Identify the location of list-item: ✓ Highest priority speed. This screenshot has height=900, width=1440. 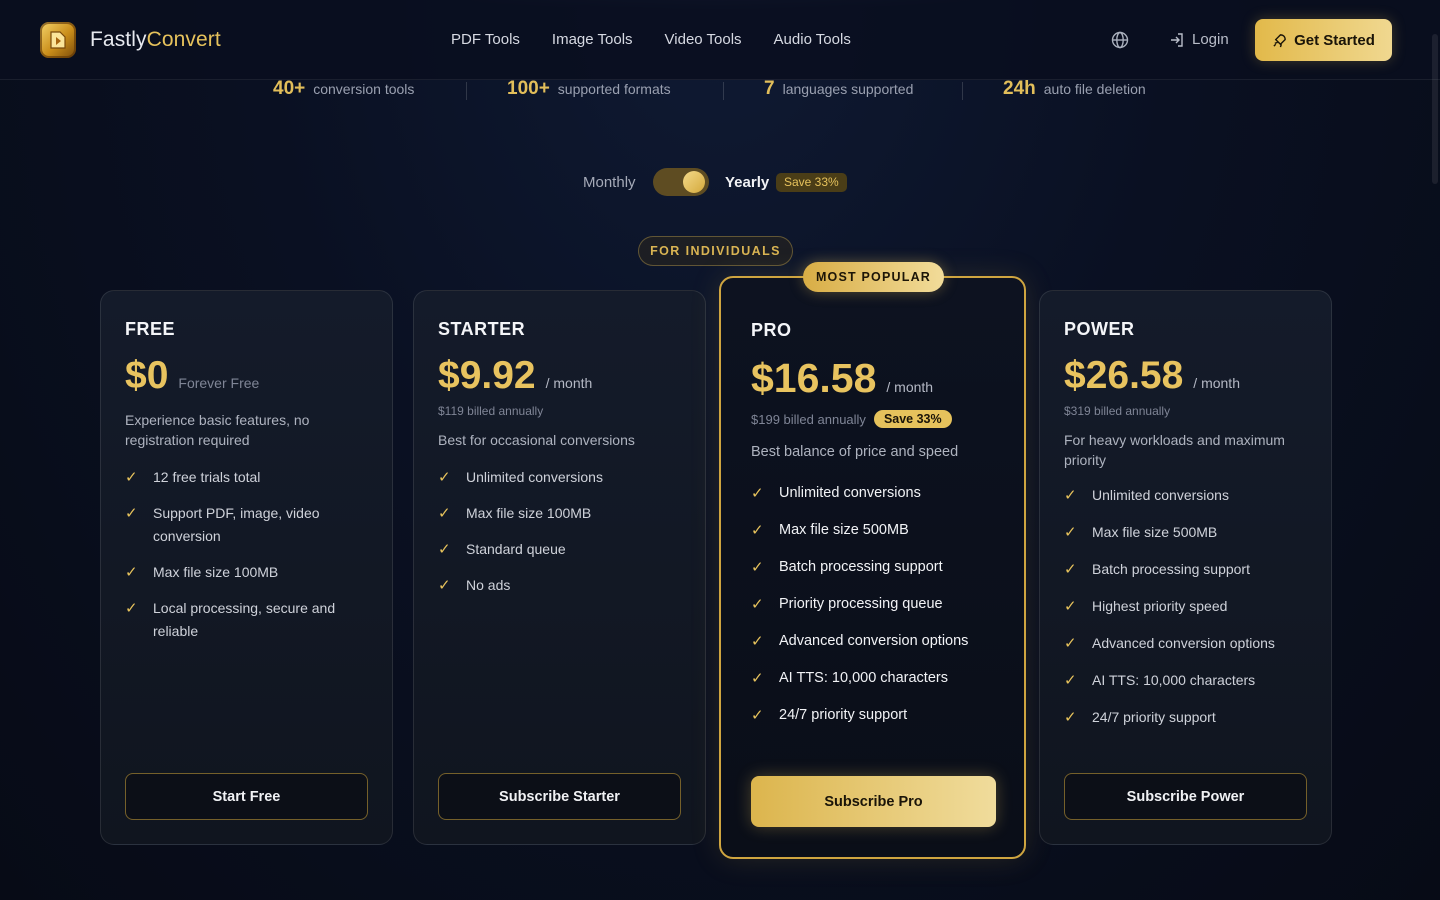
(1185, 606).